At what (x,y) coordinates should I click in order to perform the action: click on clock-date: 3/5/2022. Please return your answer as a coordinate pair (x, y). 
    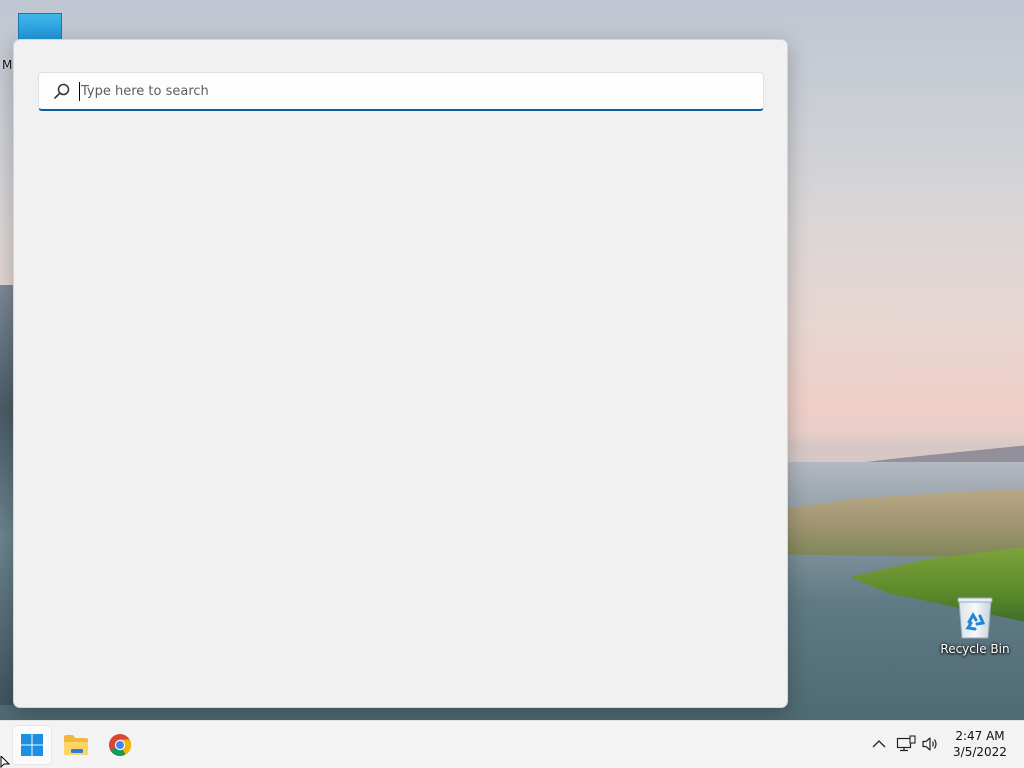
    Looking at the image, I should click on (980, 752).